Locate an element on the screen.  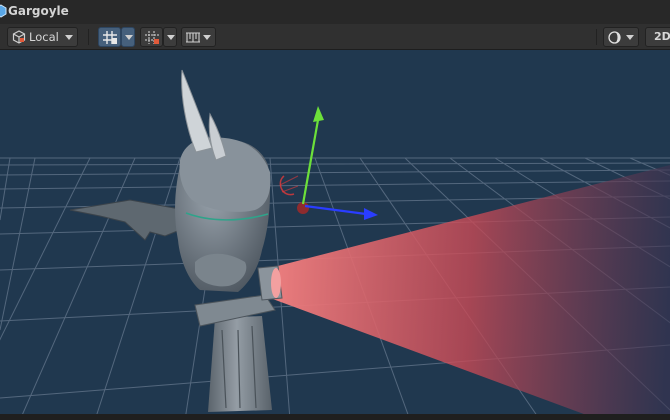
shading-mode-dropdown is located at coordinates (621, 37).